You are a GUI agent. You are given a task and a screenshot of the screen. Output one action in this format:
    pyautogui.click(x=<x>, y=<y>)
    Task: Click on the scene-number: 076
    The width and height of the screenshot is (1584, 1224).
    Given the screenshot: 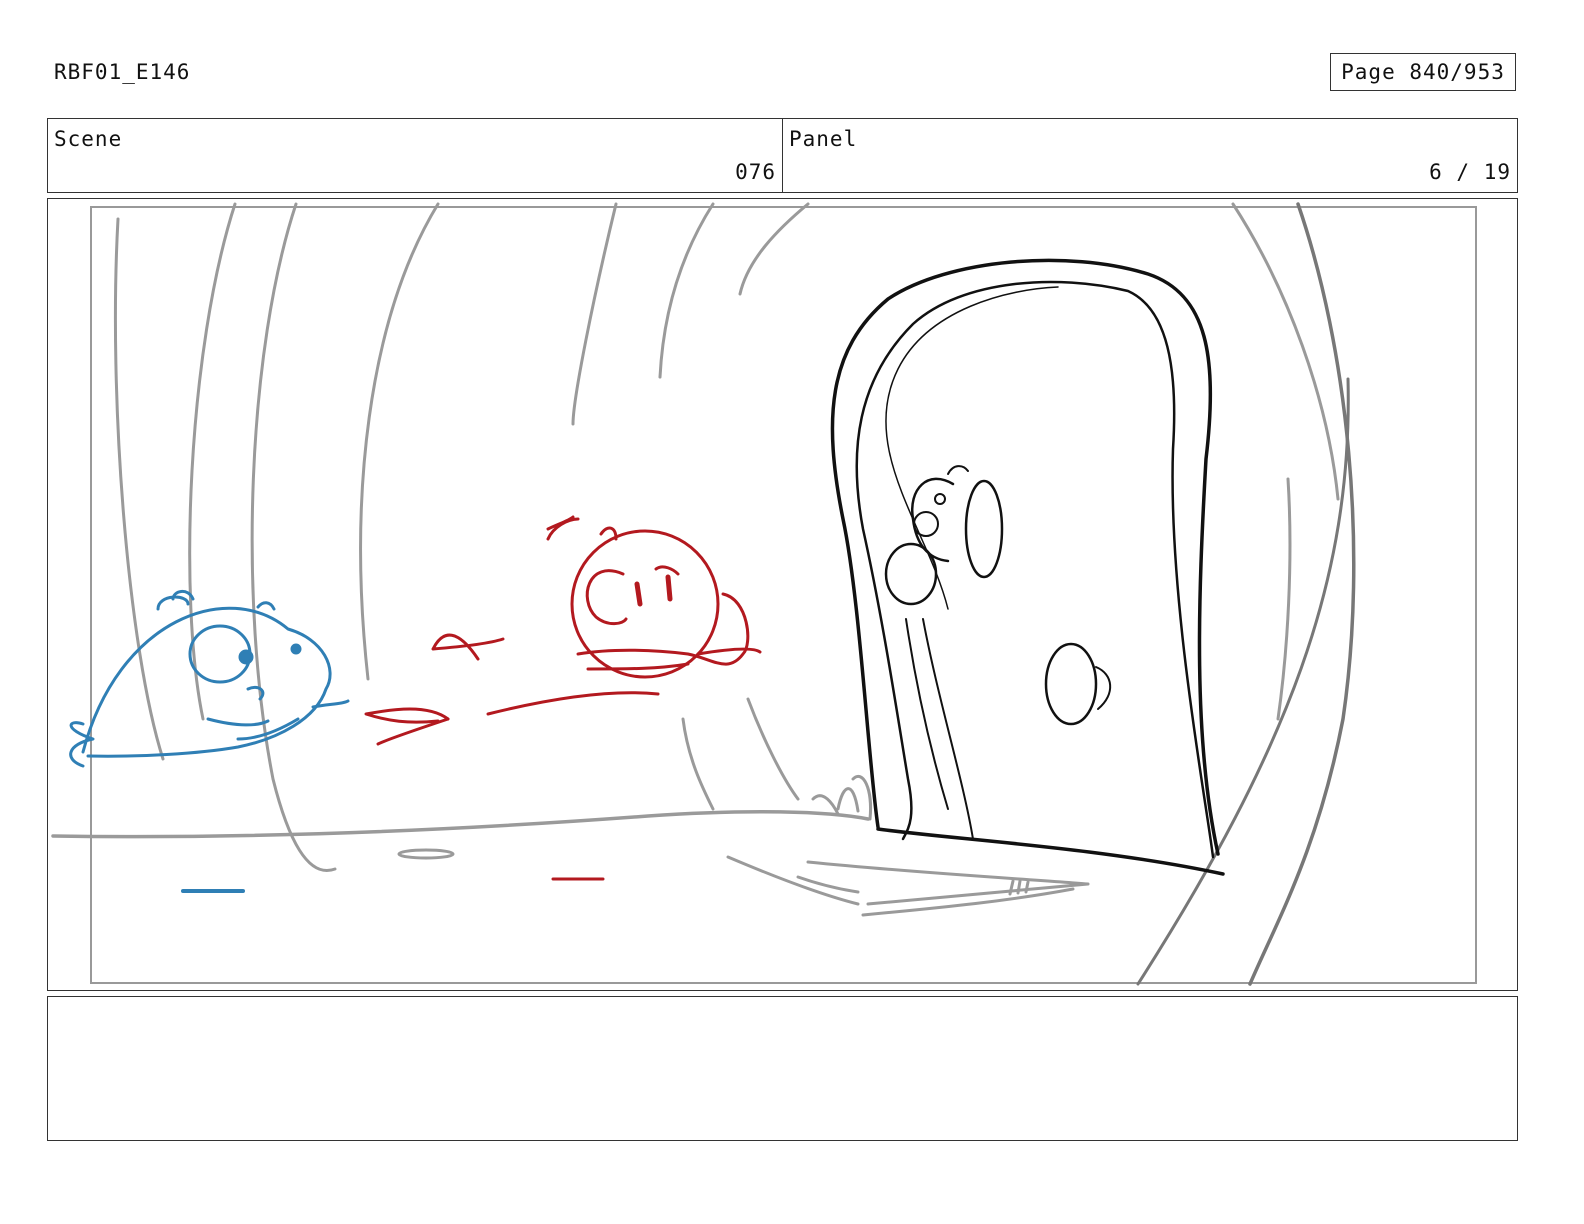 What is the action you would take?
    pyautogui.click(x=755, y=172)
    